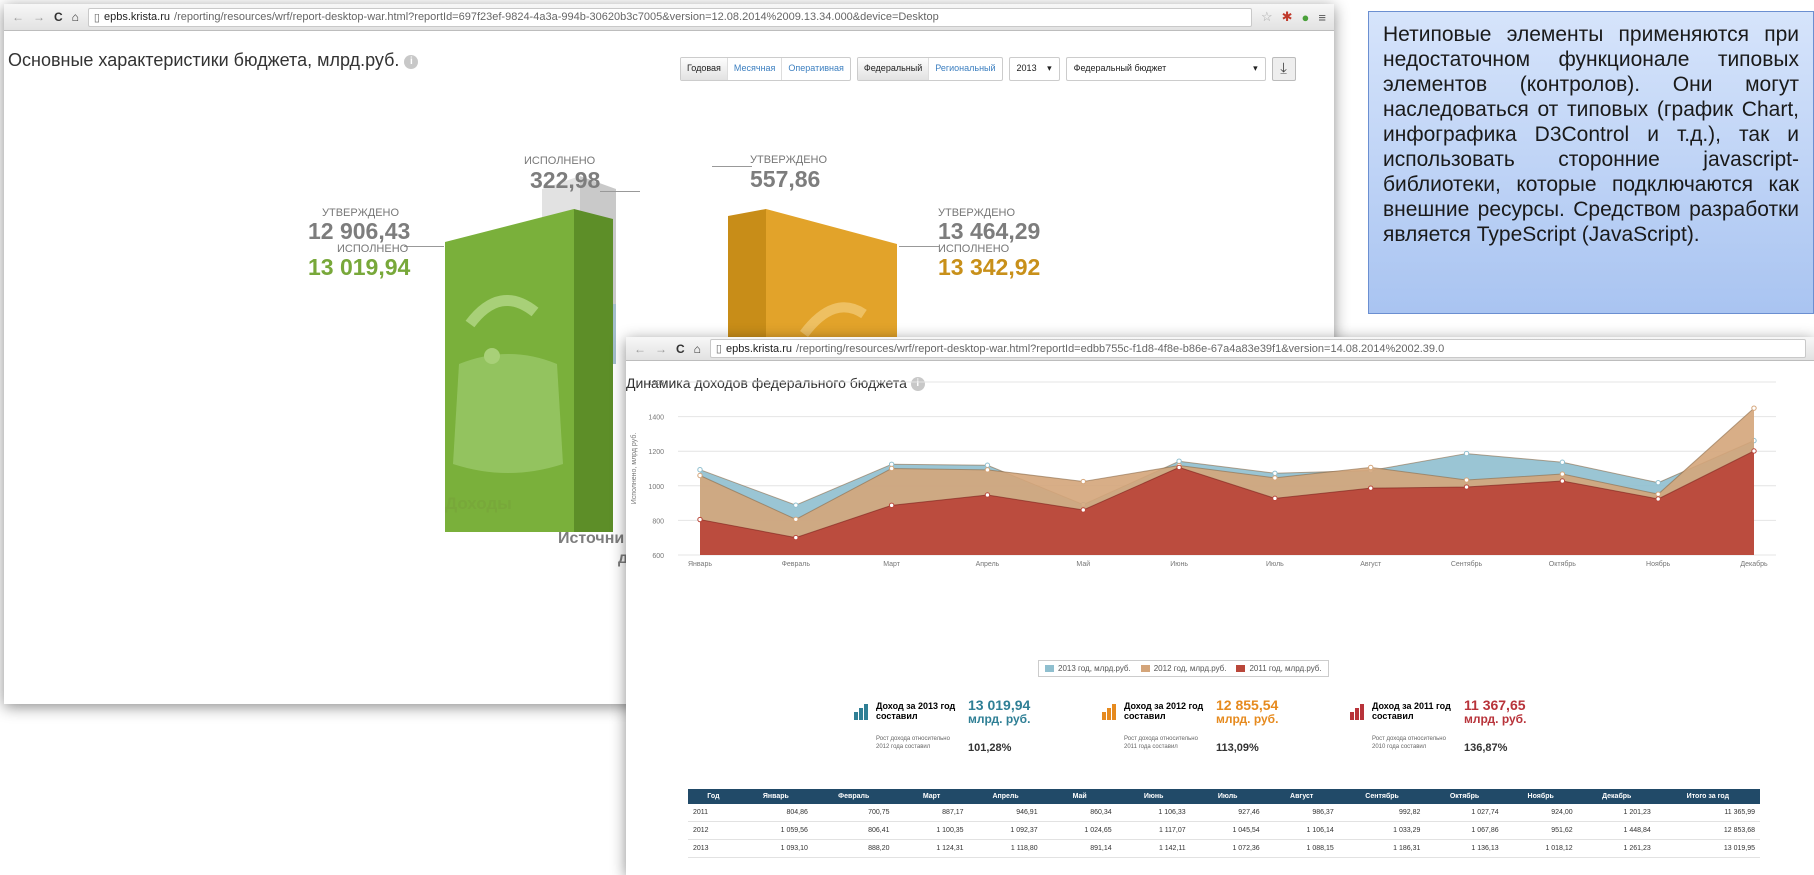  Describe the element at coordinates (775, 796) in the screenshot. I see `column-header: Январь` at that location.